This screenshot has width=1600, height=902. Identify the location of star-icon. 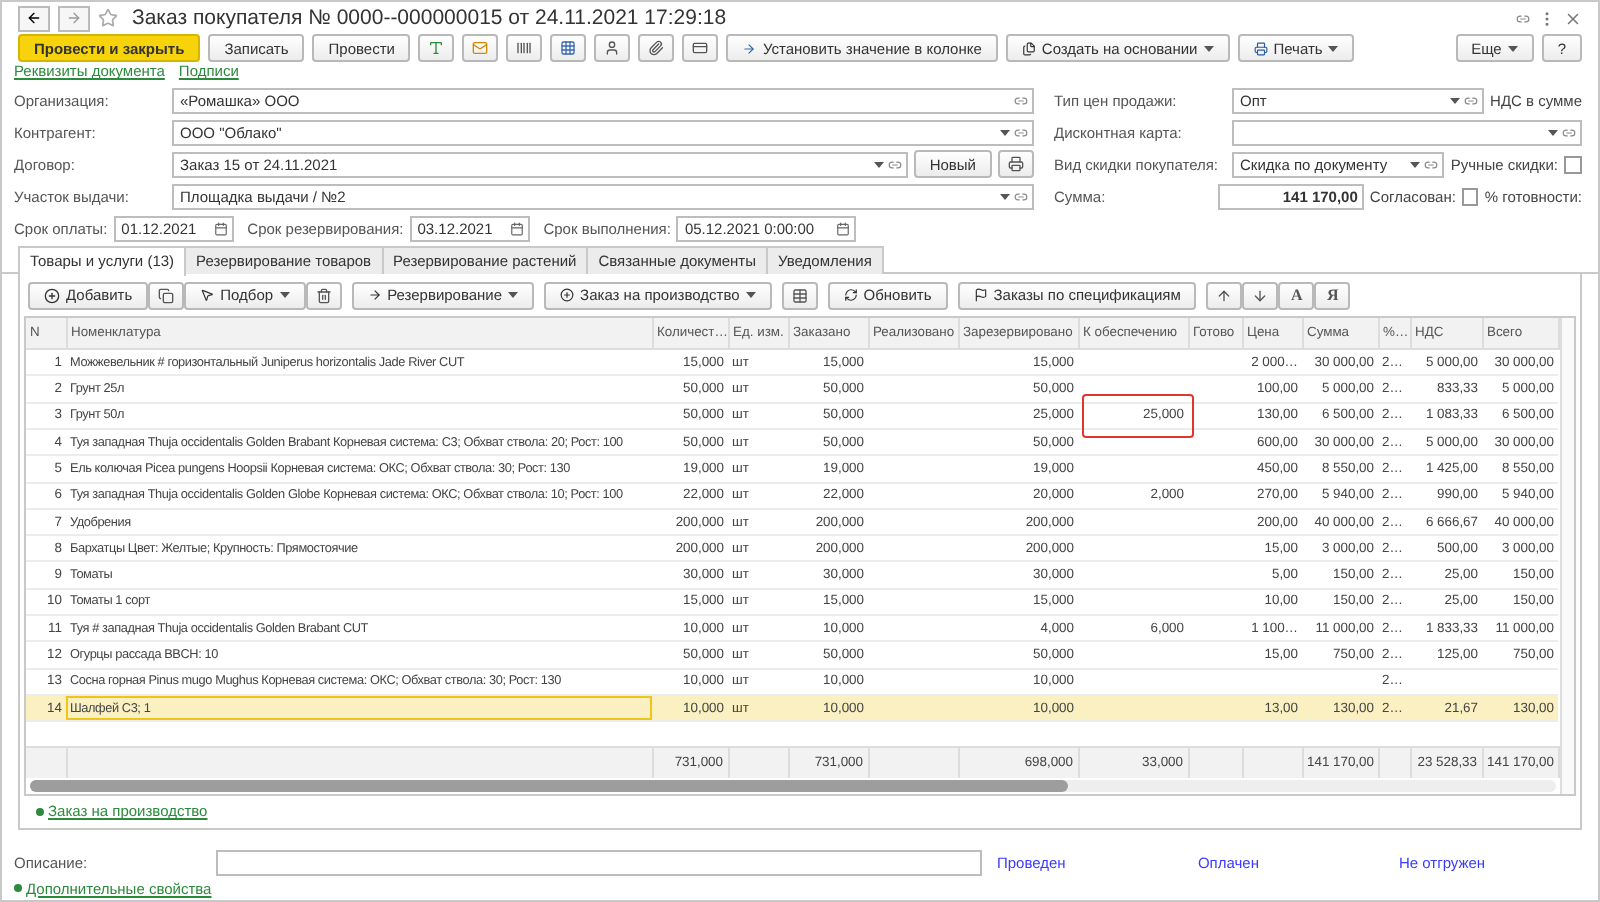
(108, 18).